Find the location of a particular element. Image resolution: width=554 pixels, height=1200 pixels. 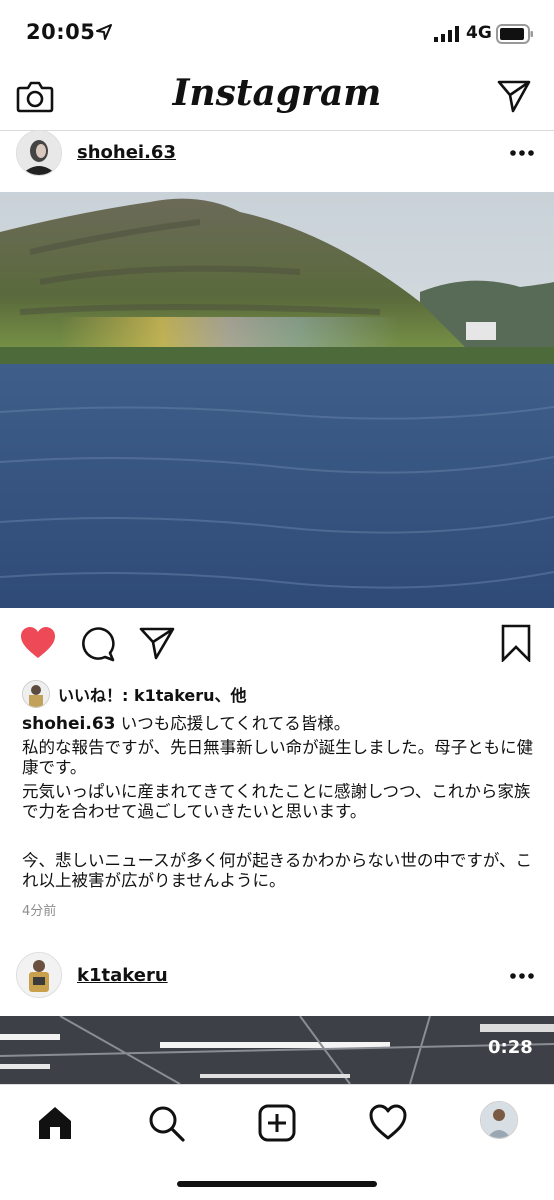

top-nav: Instagram is located at coordinates (277, 97).